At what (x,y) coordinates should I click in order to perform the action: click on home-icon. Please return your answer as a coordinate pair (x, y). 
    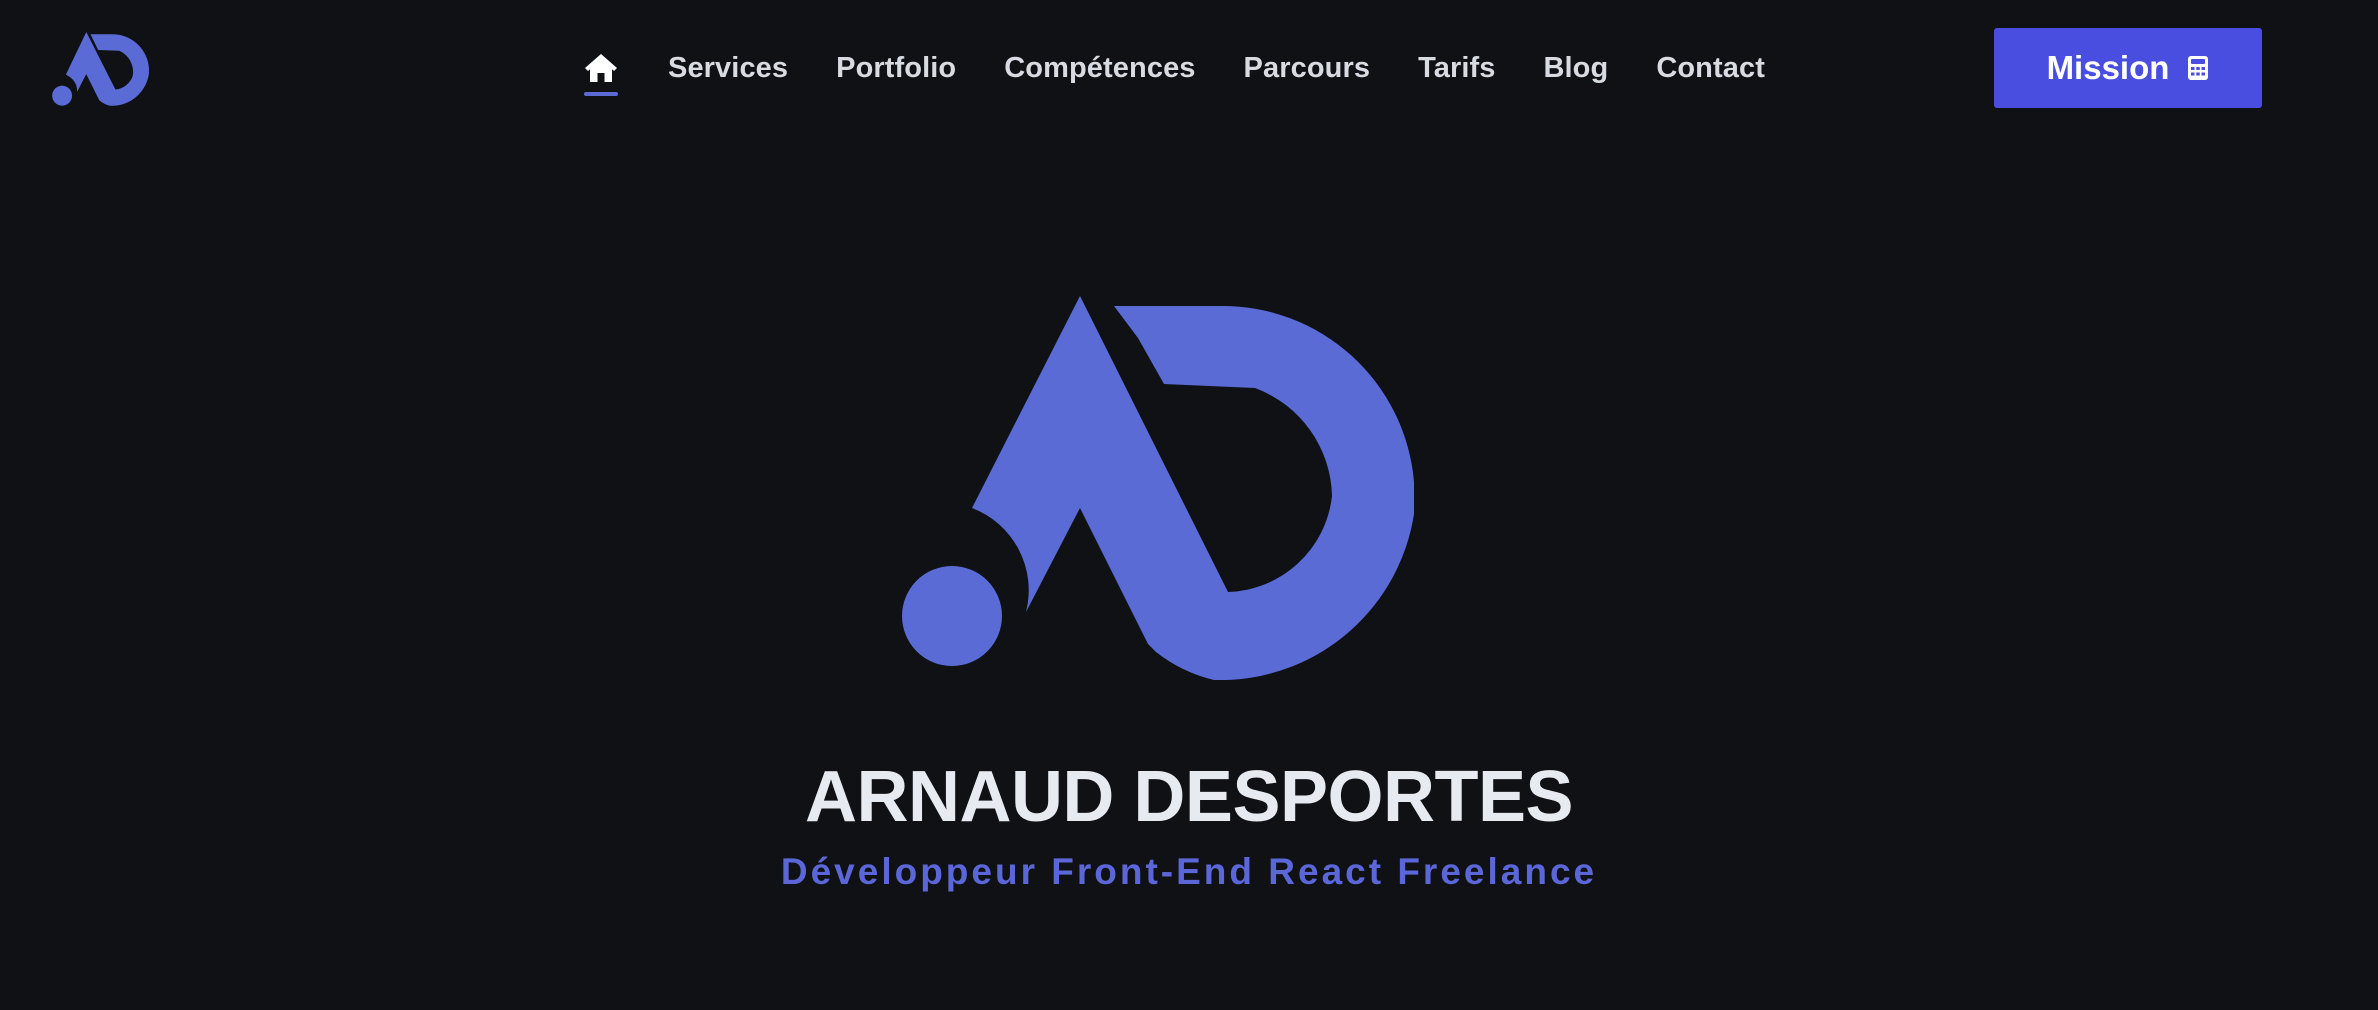
    Looking at the image, I should click on (601, 68).